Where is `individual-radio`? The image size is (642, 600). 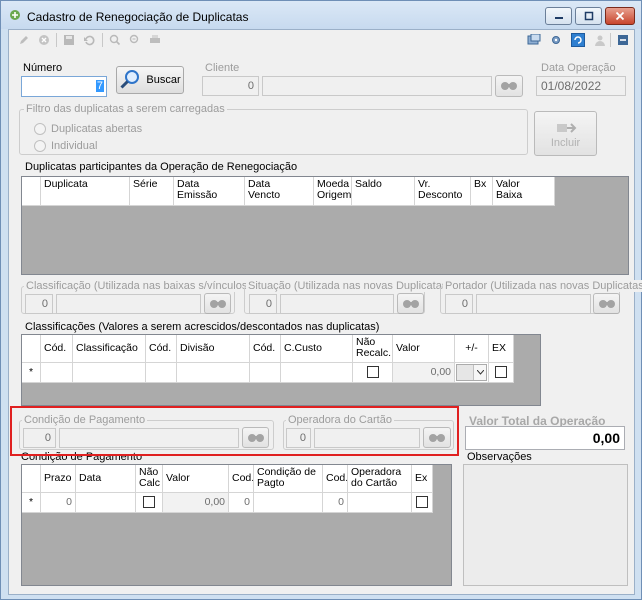 individual-radio is located at coordinates (40, 146).